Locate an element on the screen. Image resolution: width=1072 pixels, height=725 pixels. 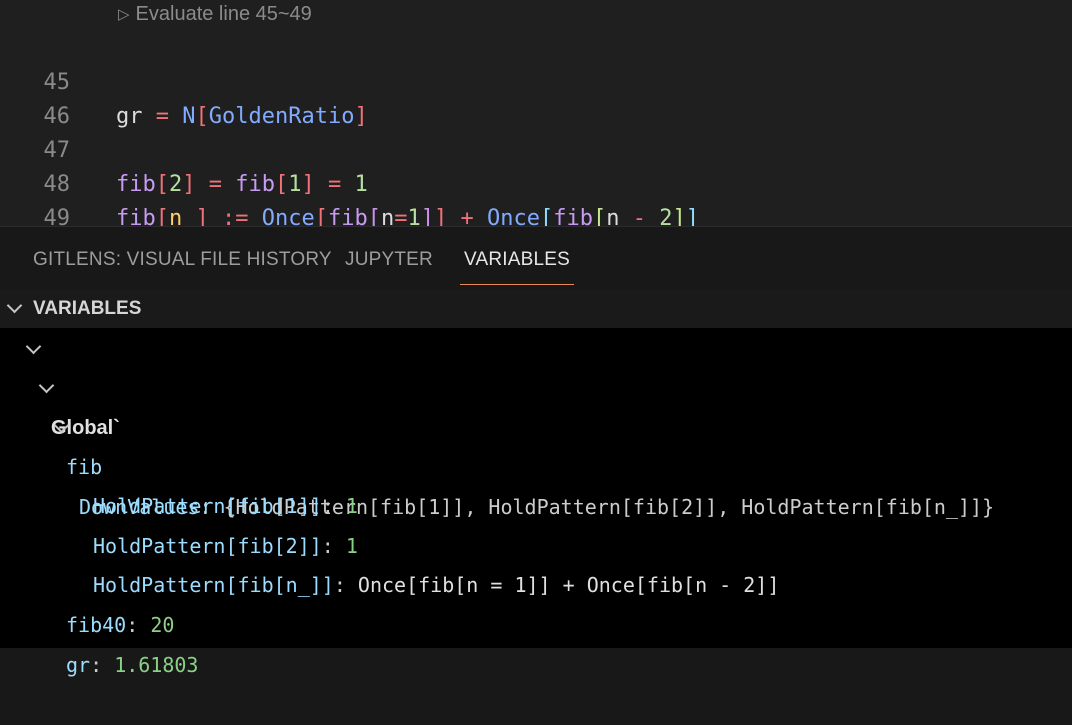
code-line-45: 45 gr = N[GoldenRatio] is located at coordinates (184, 80).